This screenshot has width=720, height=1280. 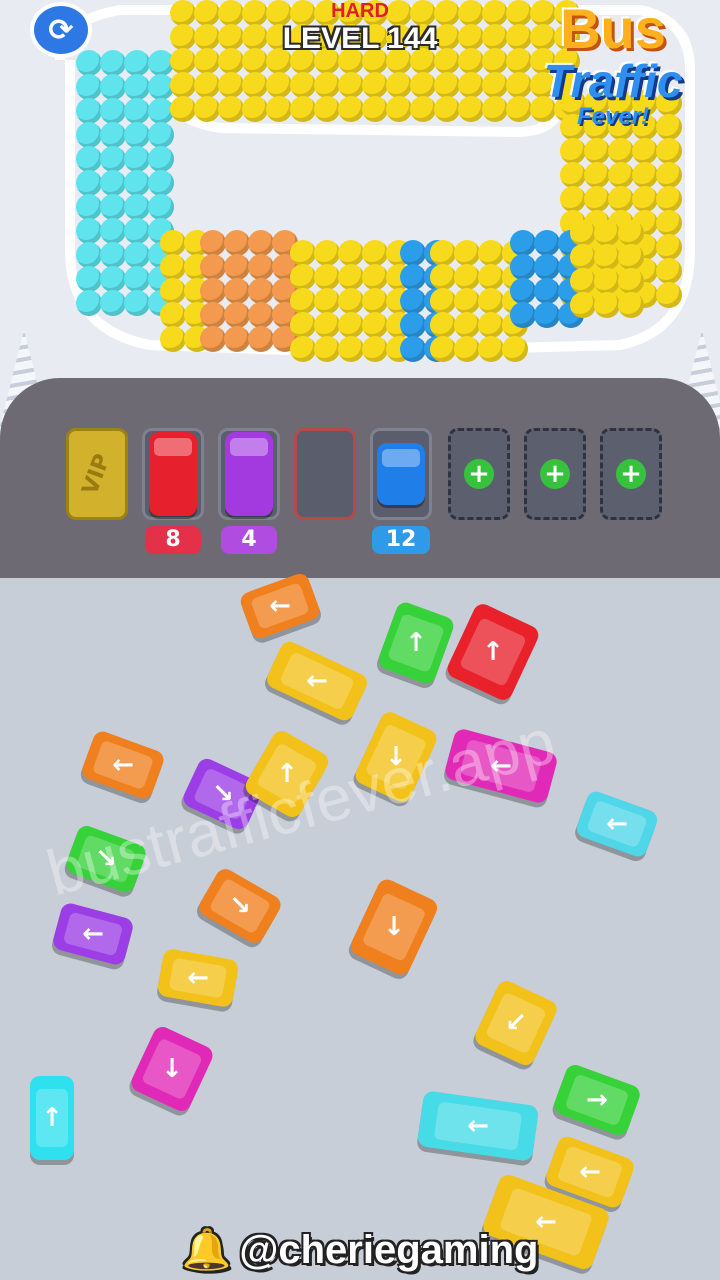 I want to click on vehicle: ↙, so click(x=516, y=1023).